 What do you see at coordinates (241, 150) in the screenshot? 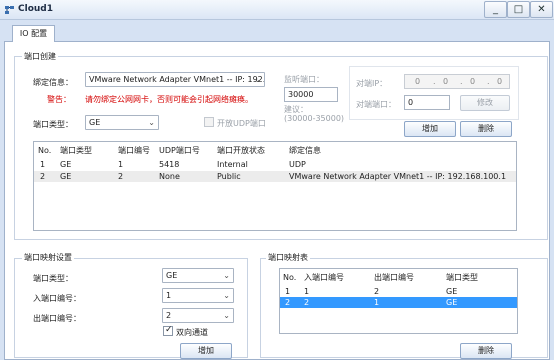
I see `column-header: 端口开放状态` at bounding box center [241, 150].